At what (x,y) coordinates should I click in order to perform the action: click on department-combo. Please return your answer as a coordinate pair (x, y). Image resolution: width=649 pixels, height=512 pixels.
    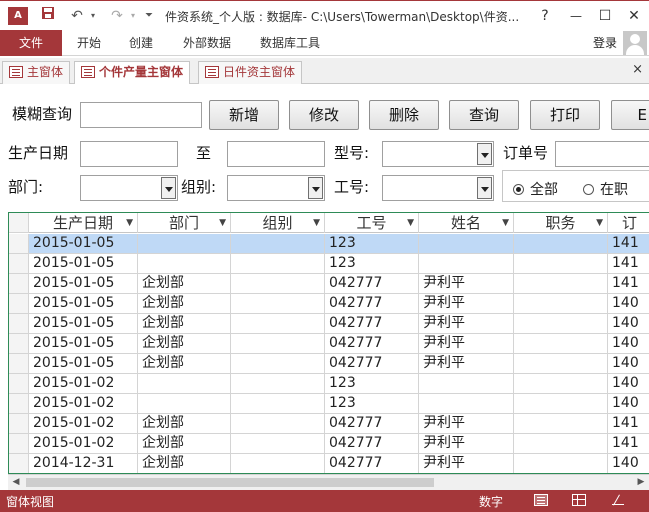
    Looking at the image, I should click on (129, 188).